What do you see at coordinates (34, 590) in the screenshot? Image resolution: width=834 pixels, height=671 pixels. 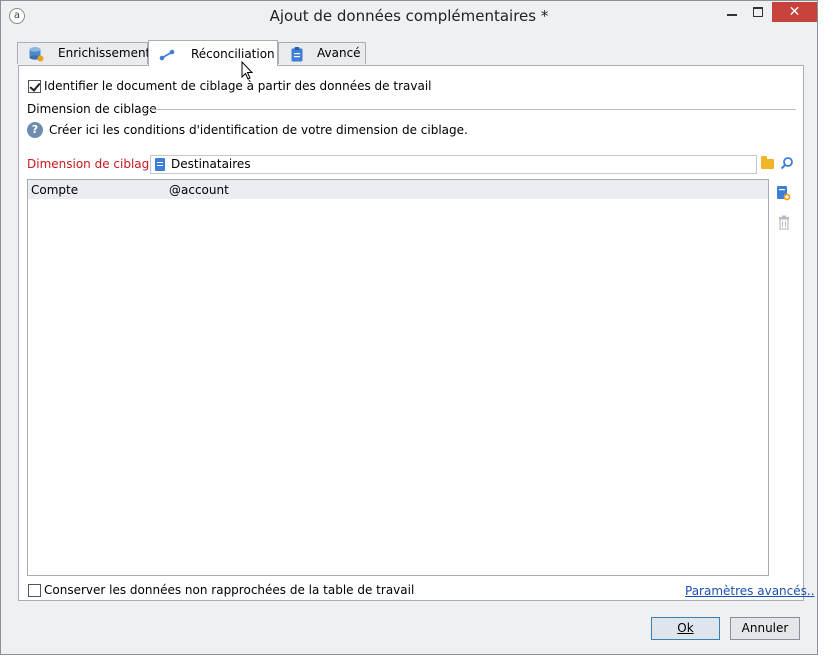 I see `keep-unmatched-checkbox` at bounding box center [34, 590].